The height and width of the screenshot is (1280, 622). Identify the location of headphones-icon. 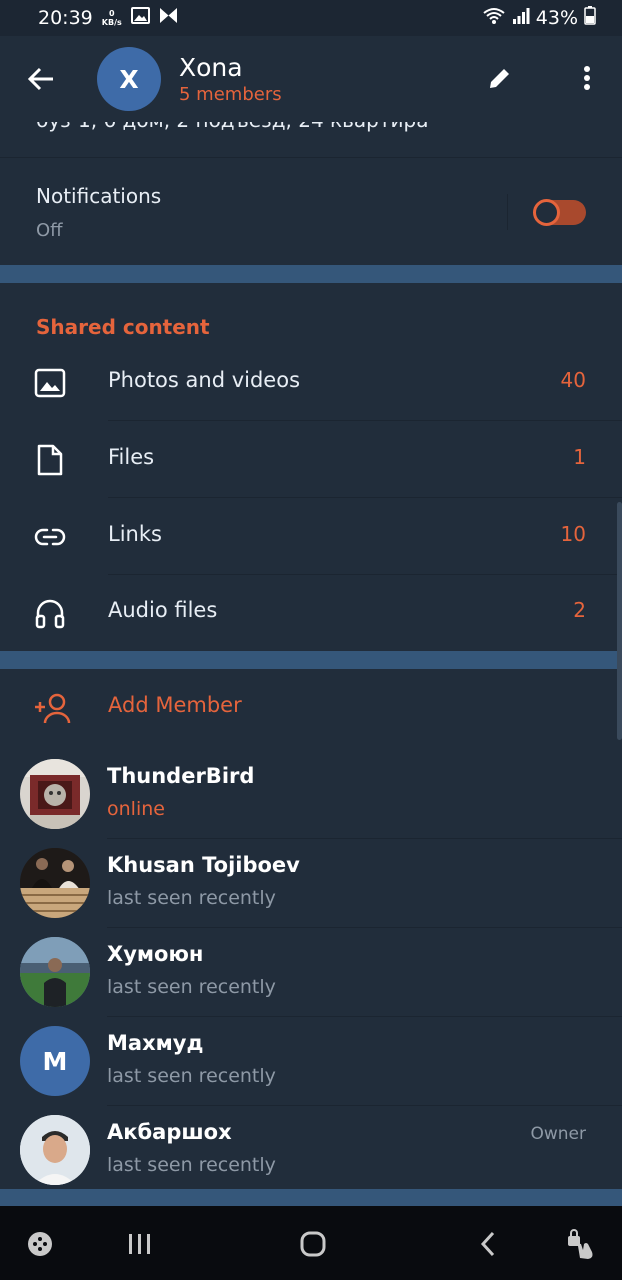
(50, 614).